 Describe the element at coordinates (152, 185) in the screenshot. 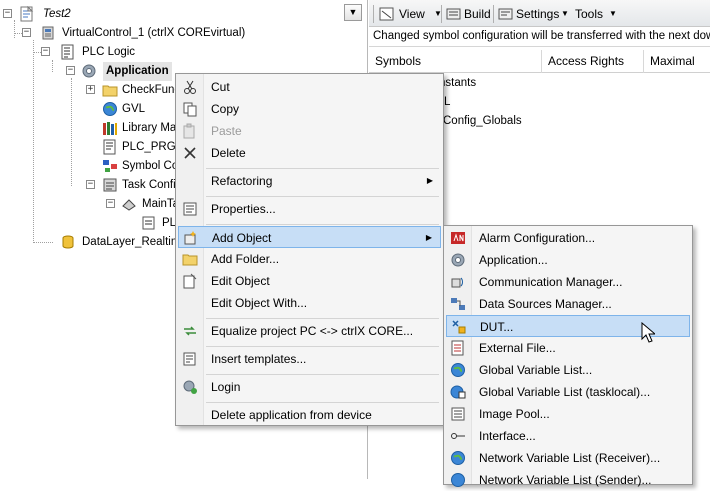

I see `task-config-label: Task Config` at that location.